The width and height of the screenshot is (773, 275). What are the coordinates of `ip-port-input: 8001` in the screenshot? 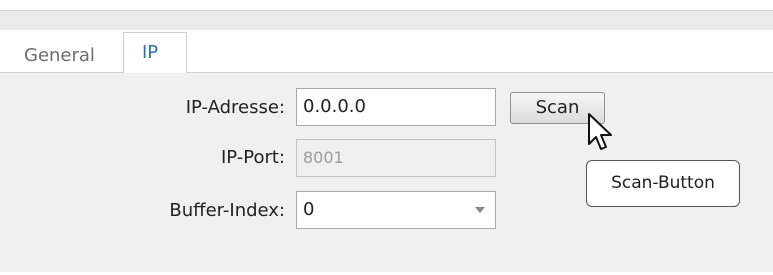 It's located at (396, 158).